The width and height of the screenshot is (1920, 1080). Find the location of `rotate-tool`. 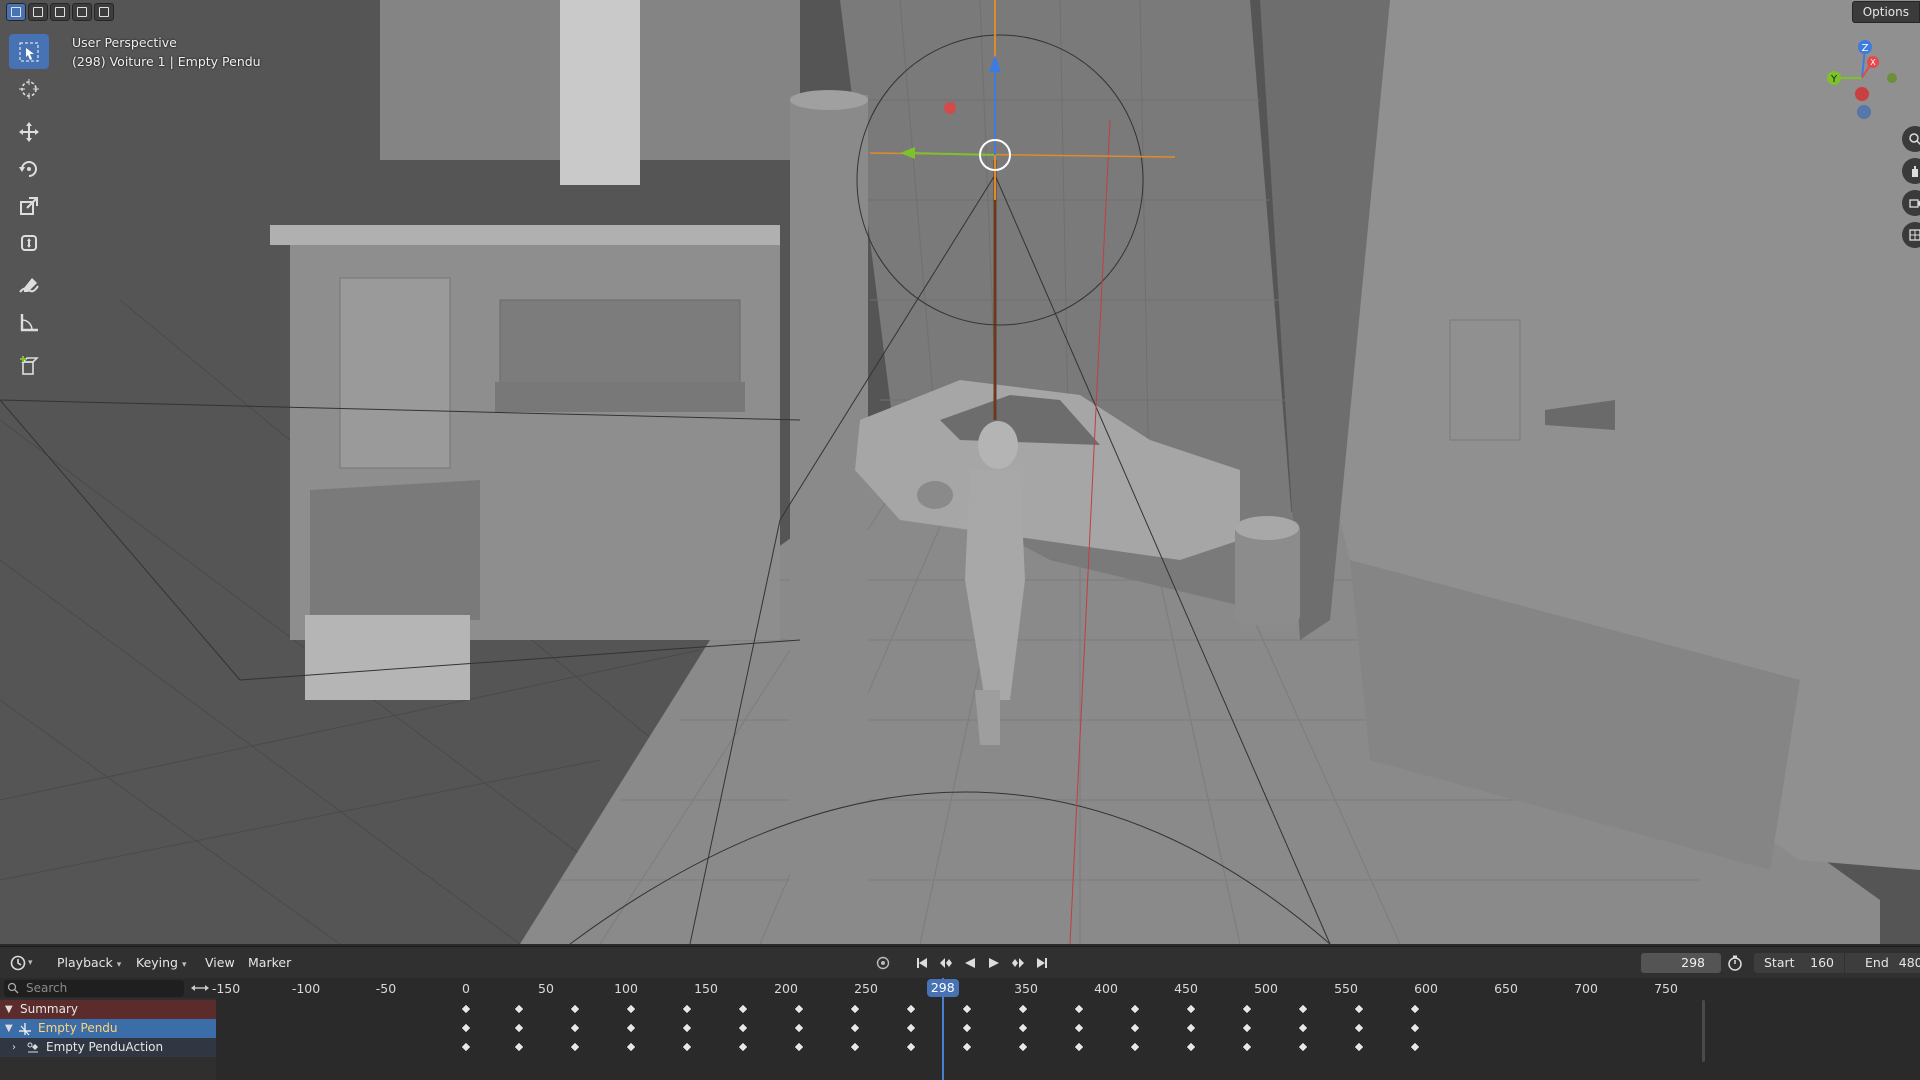

rotate-tool is located at coordinates (29, 168).